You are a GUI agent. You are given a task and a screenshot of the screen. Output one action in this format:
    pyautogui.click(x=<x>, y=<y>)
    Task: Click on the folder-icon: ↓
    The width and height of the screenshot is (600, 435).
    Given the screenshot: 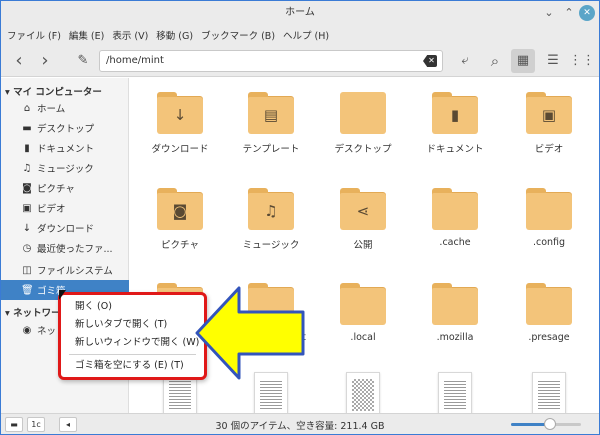 What is the action you would take?
    pyautogui.click(x=180, y=113)
    